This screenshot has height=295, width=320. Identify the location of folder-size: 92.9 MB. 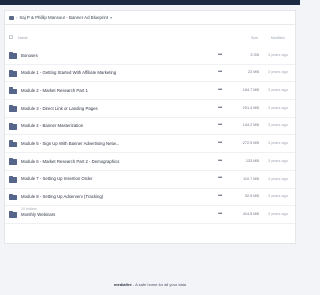
(251, 196).